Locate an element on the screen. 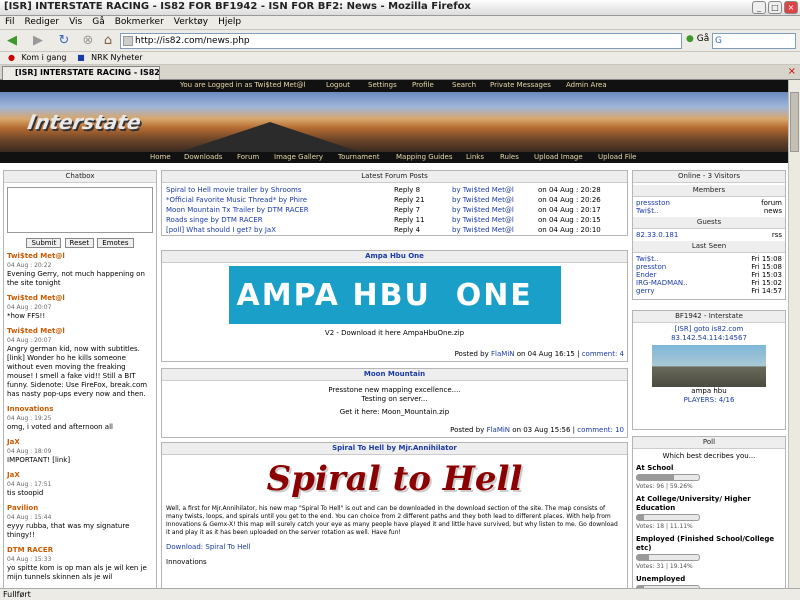 This screenshot has height=600, width=800. chat-submit-button: Submit is located at coordinates (44, 243).